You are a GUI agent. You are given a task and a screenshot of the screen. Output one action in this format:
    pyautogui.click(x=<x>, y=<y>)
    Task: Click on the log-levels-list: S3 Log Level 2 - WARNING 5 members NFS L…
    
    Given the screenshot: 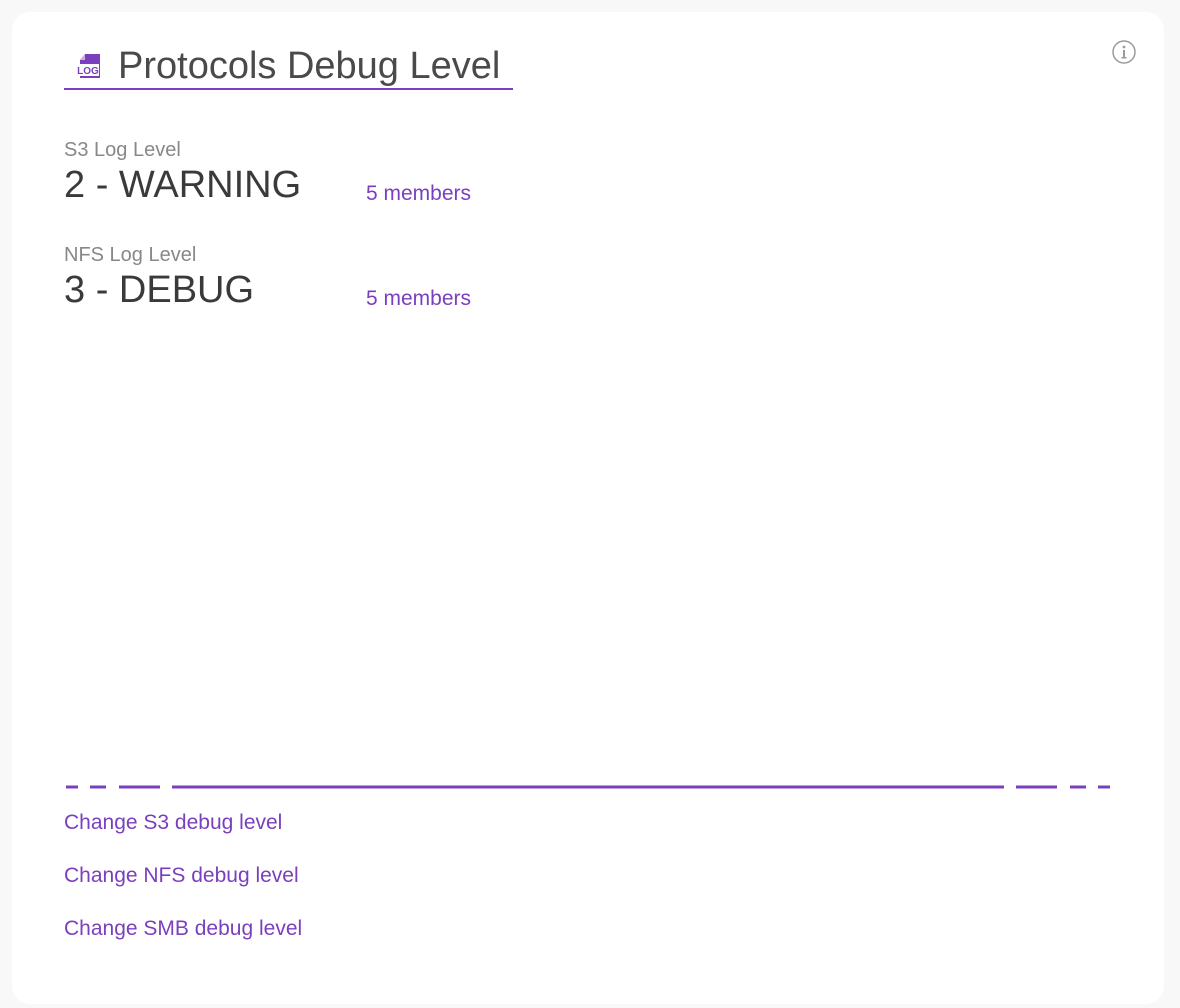 What is the action you would take?
    pyautogui.click(x=314, y=243)
    